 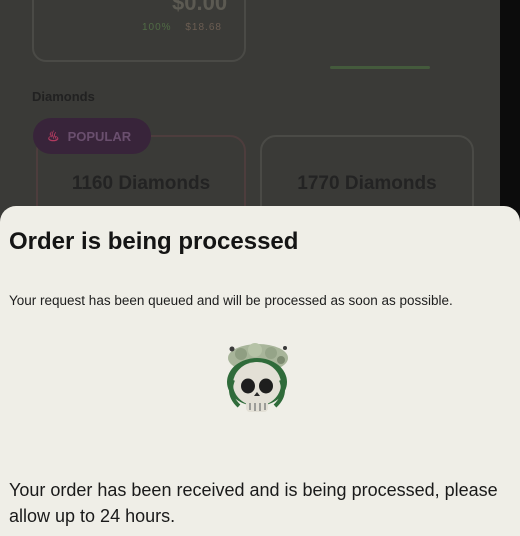 I want to click on popular-badge: ♨ POPULAR, so click(x=92, y=136).